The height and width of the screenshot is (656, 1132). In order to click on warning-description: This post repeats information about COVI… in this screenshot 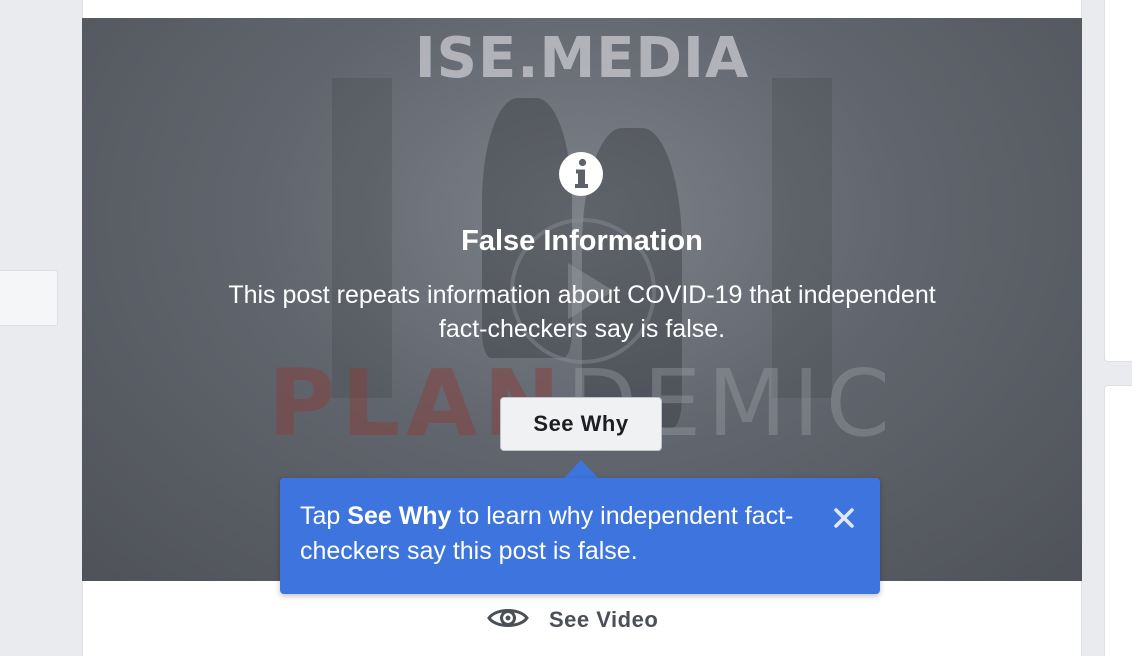, I will do `click(582, 312)`.